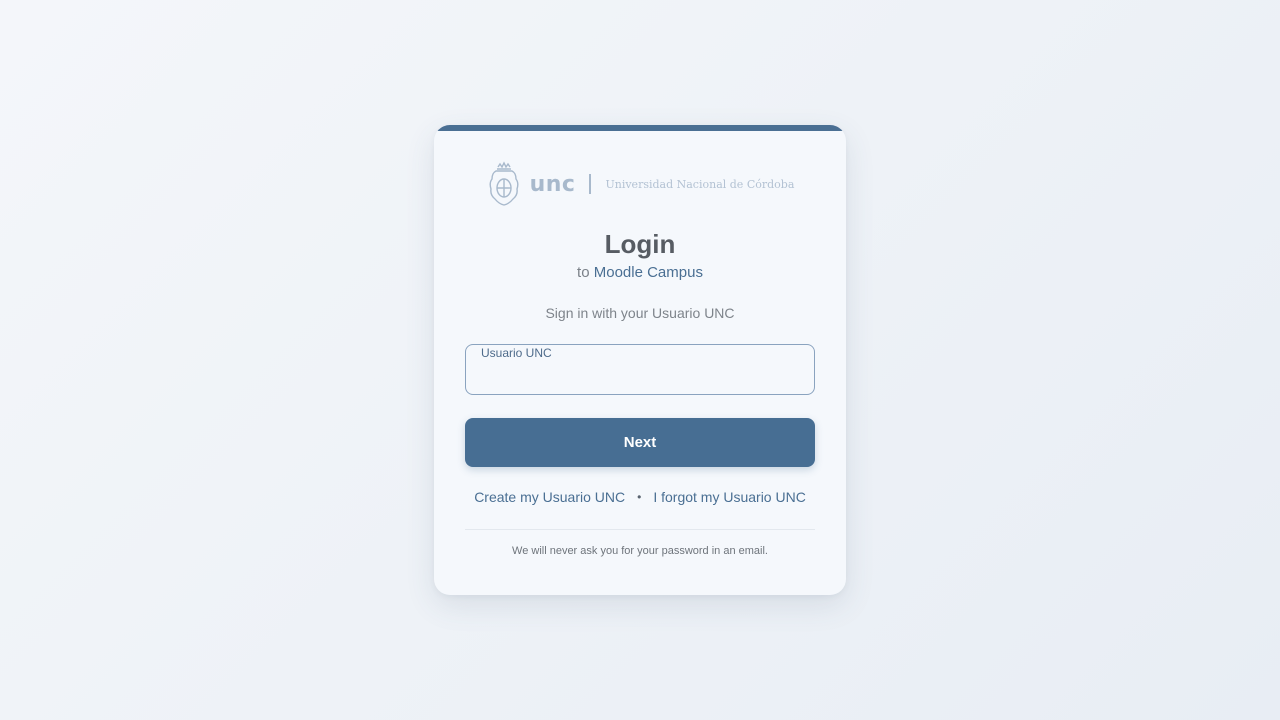 This screenshot has width=1280, height=720. What do you see at coordinates (640, 442) in the screenshot?
I see `next-button: Next` at bounding box center [640, 442].